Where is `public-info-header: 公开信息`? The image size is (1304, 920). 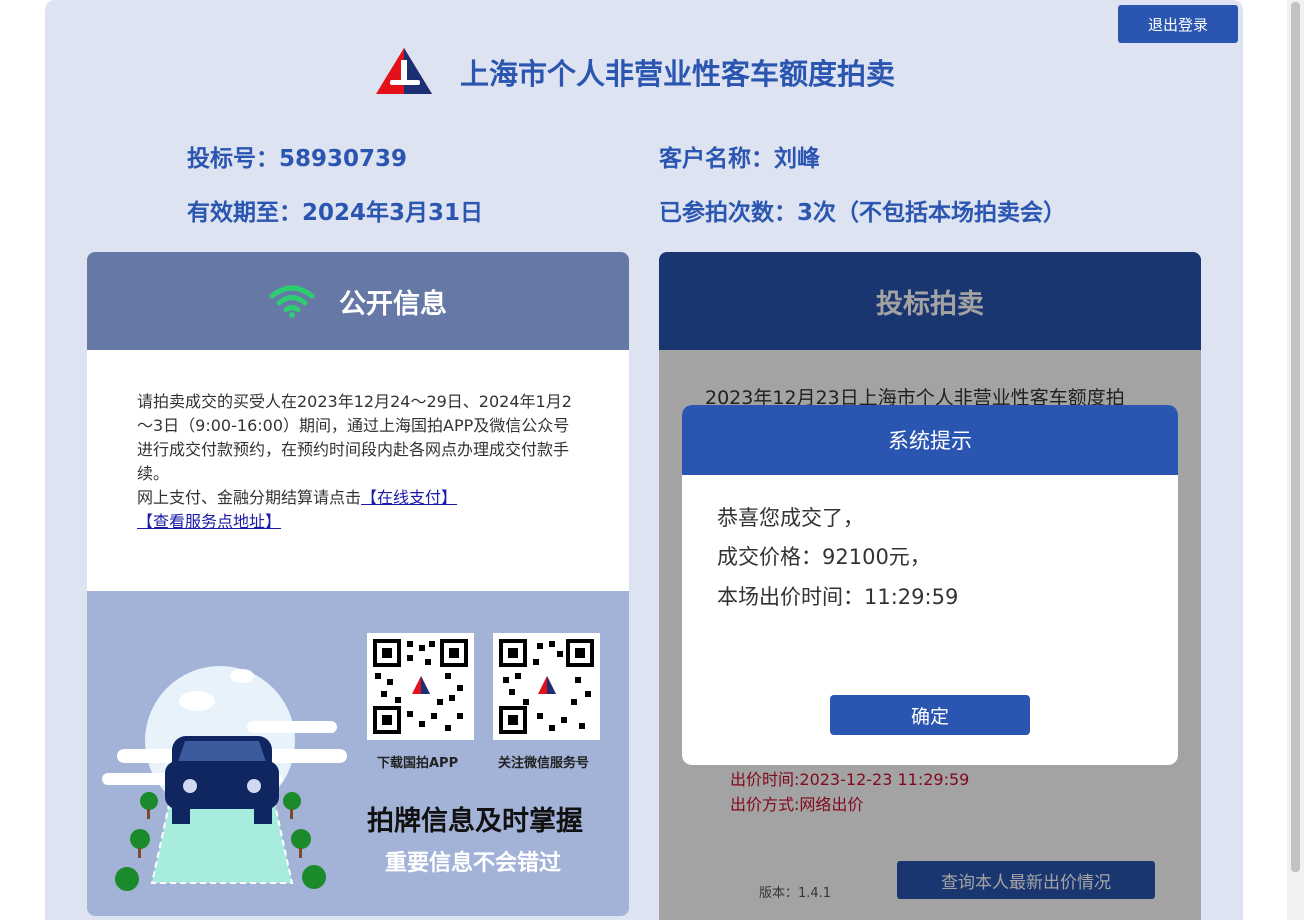 public-info-header: 公开信息 is located at coordinates (358, 301).